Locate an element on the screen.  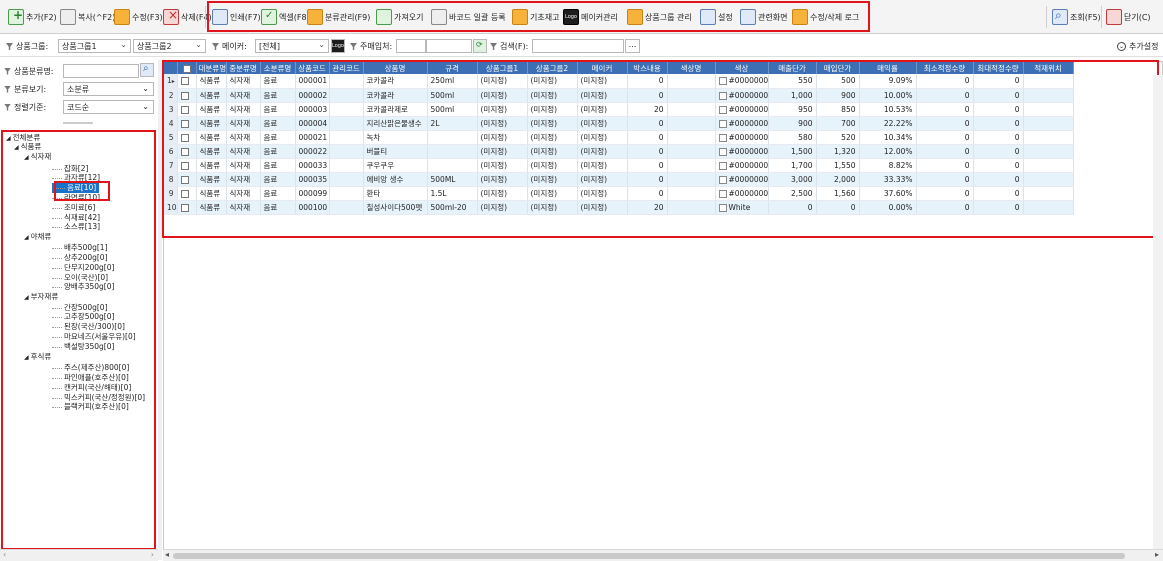
related-screen-label: 관련화면 is located at coordinates (773, 17).